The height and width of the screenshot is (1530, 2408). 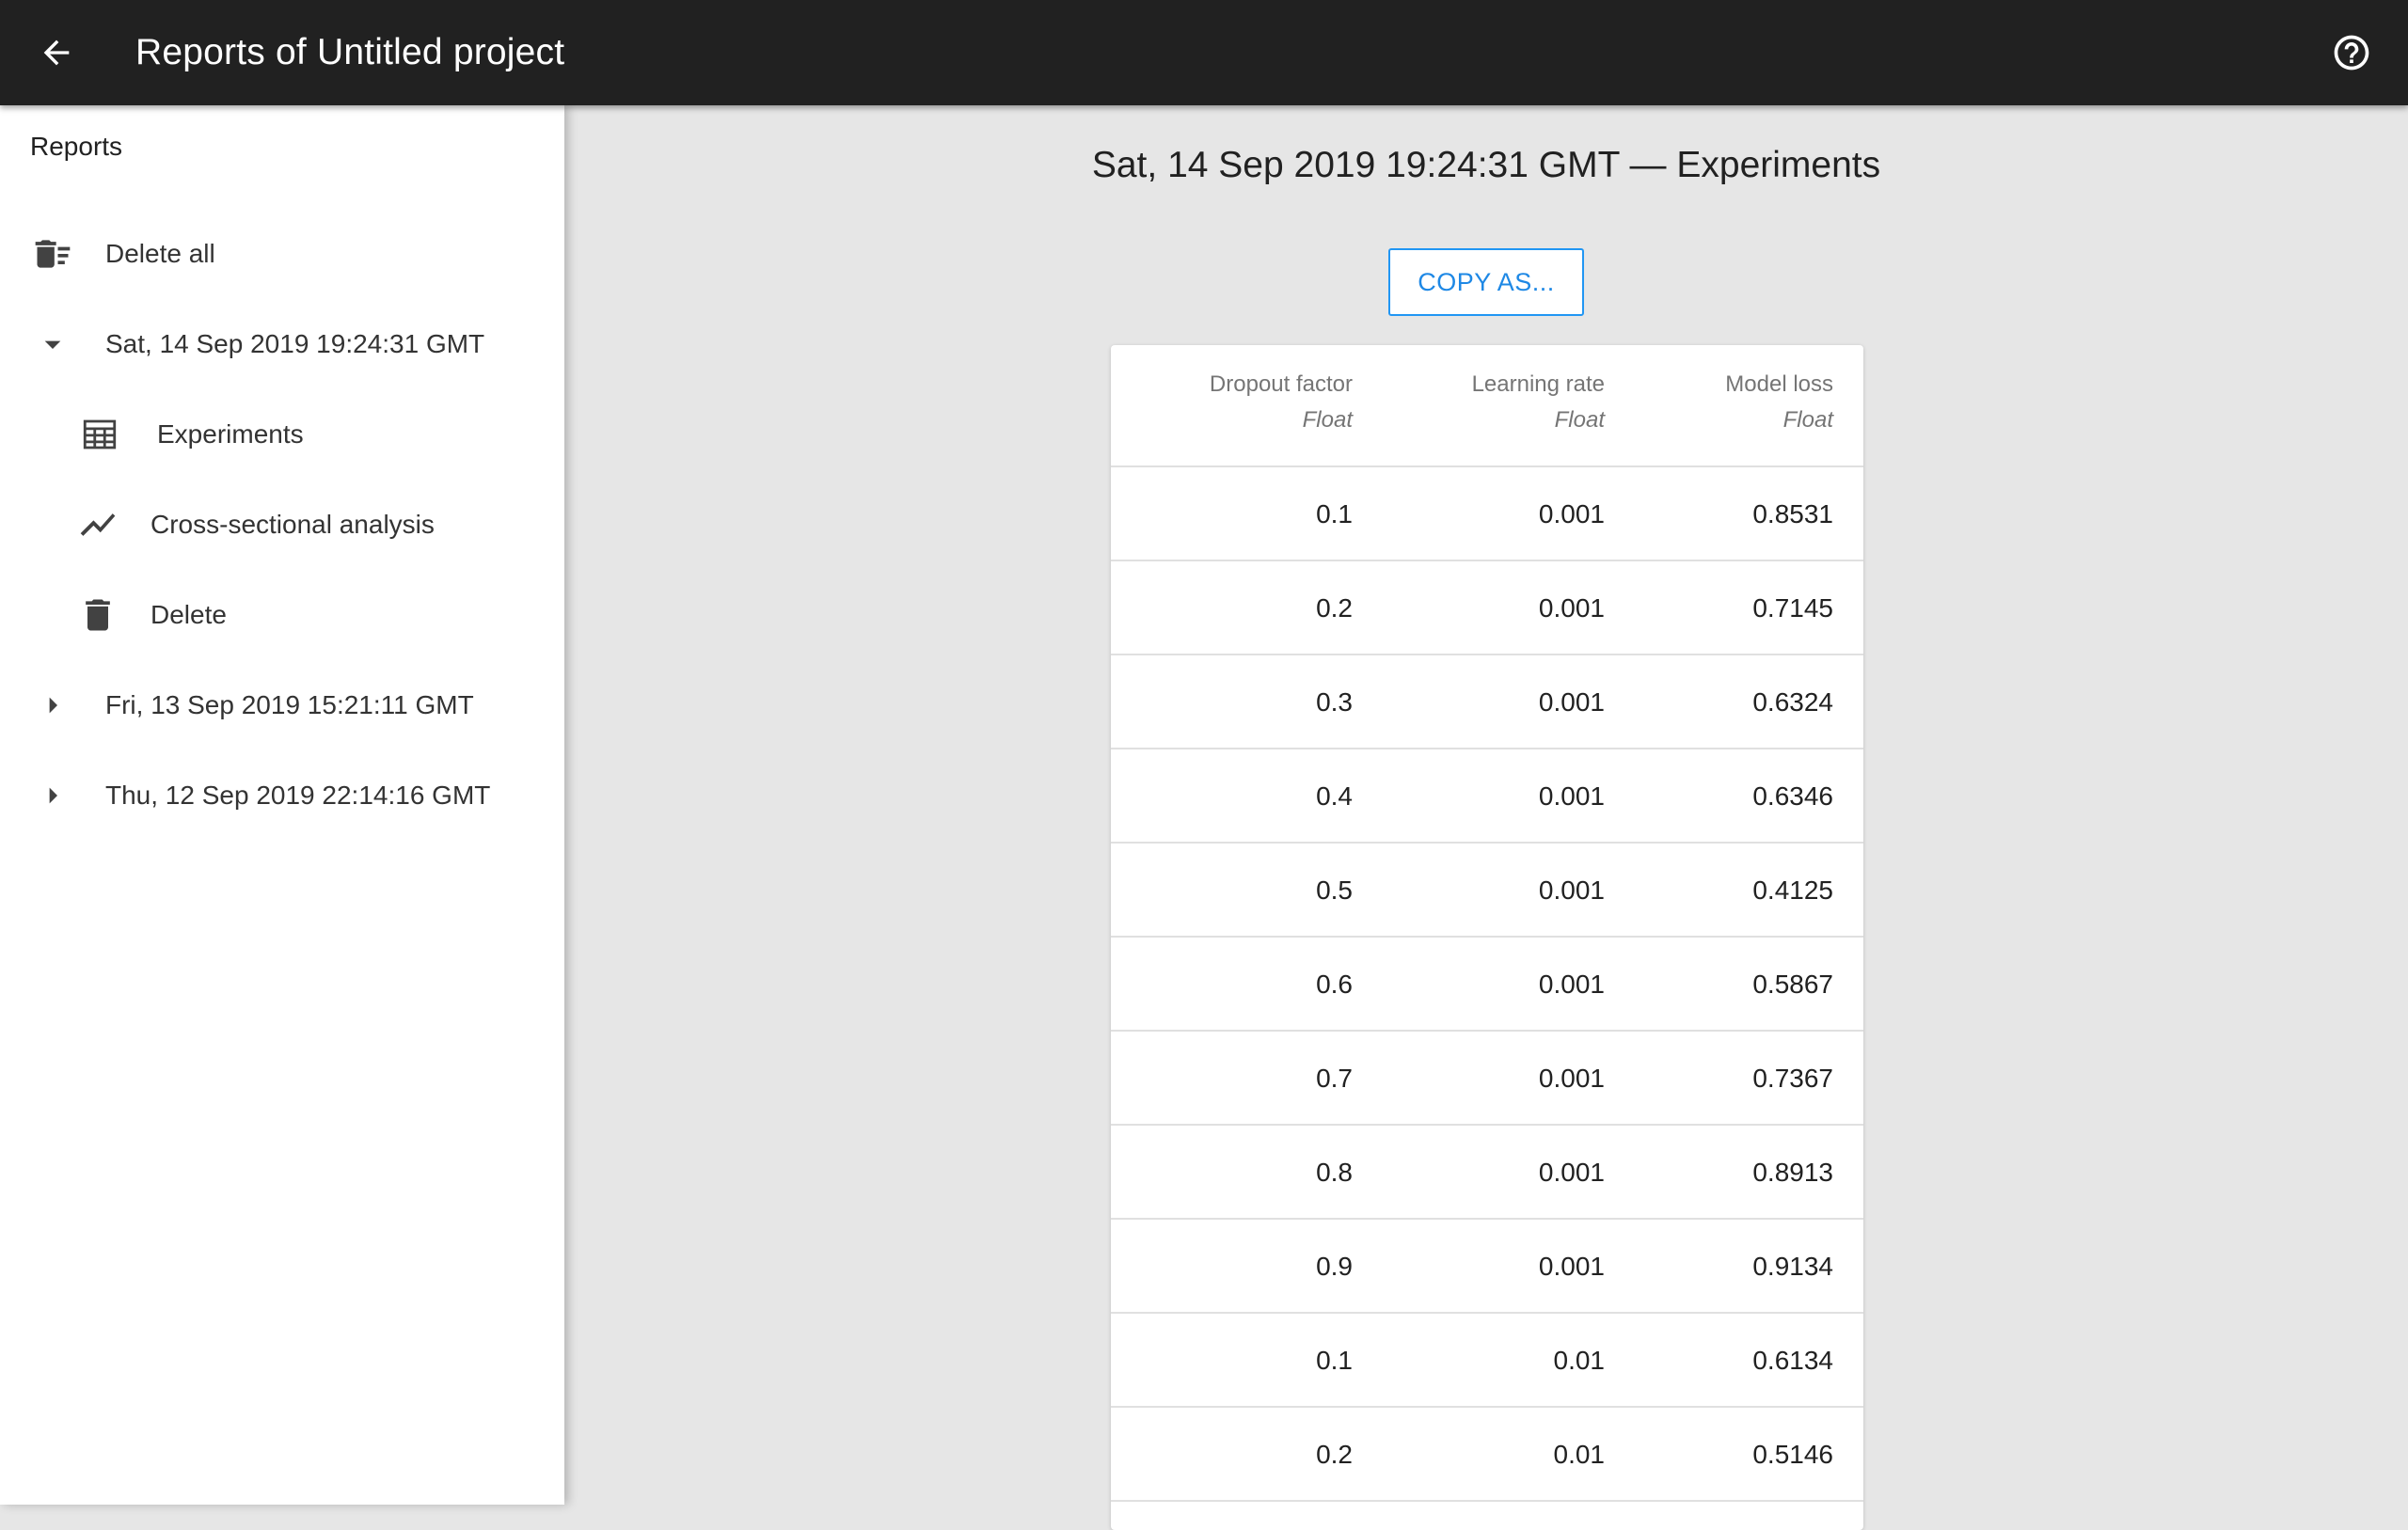 I want to click on sidebar-section-title: Reports, so click(x=77, y=146).